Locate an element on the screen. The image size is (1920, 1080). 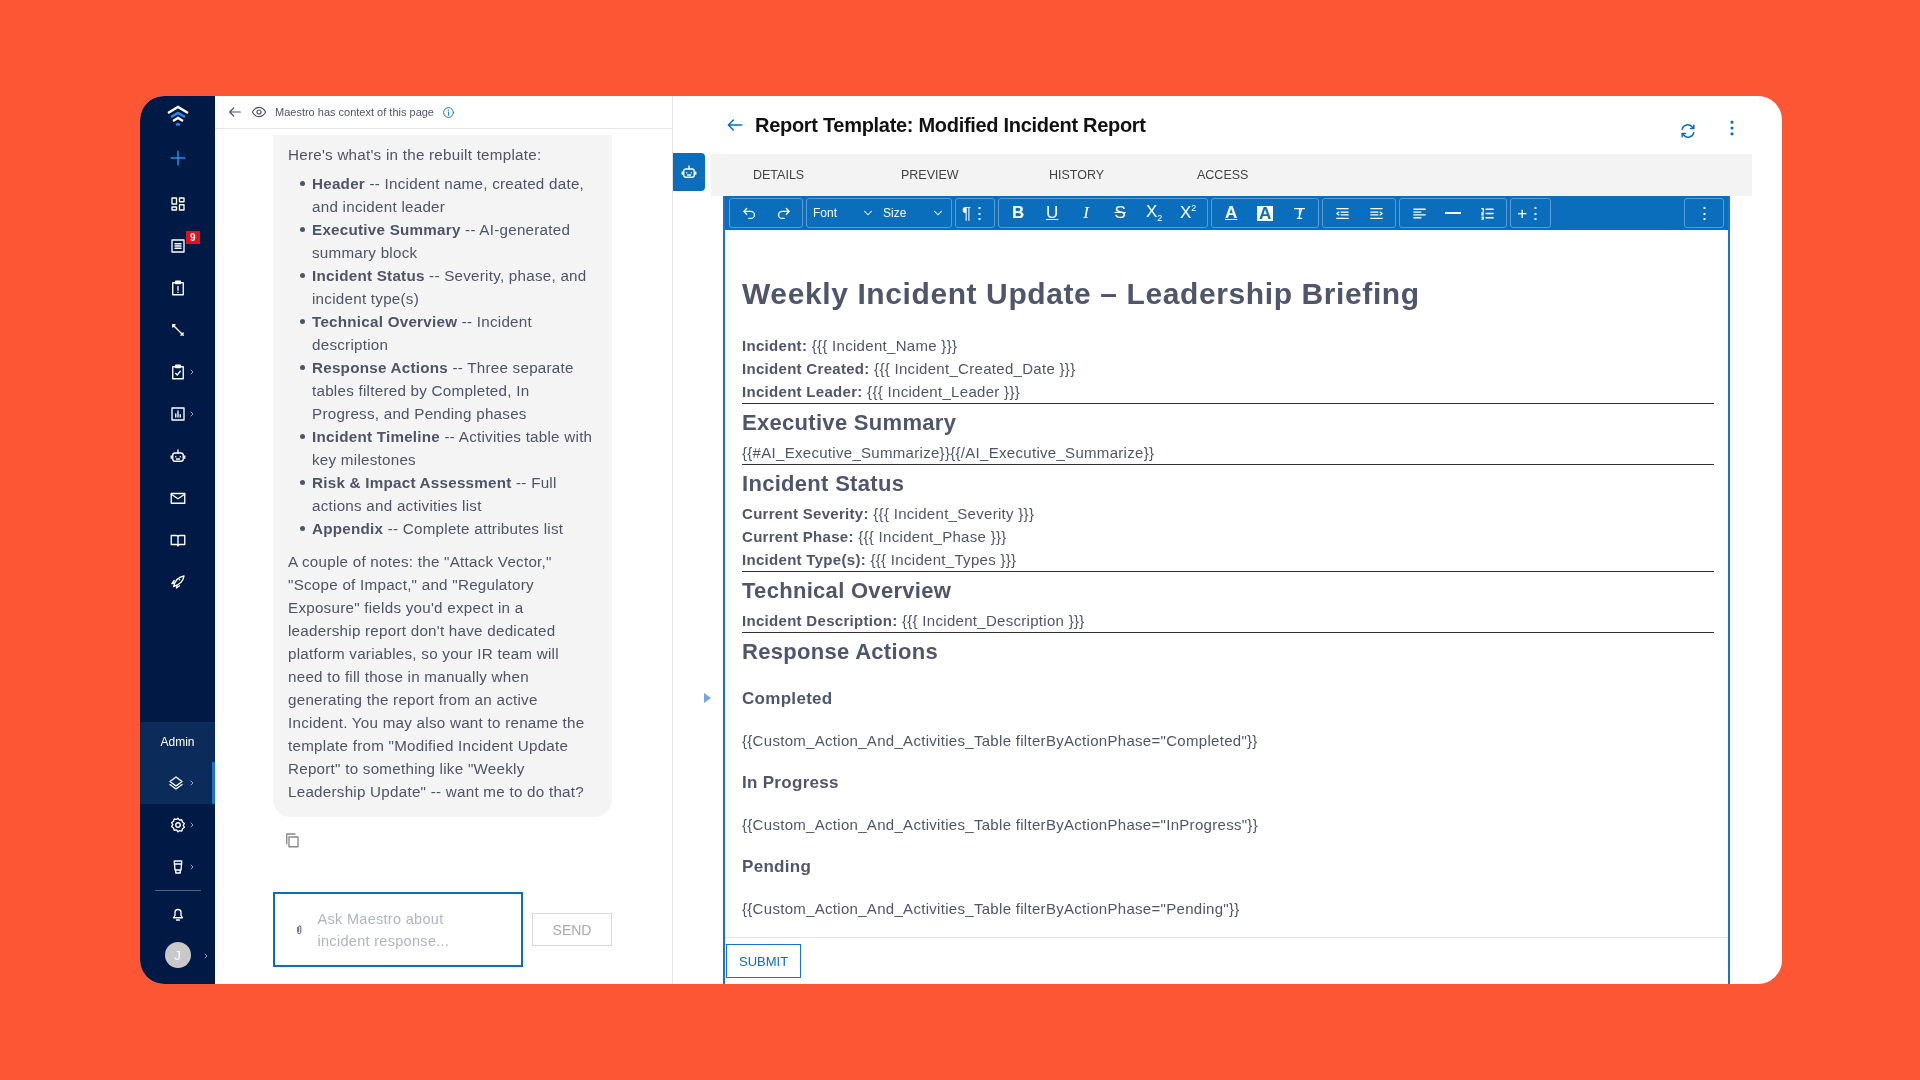
format-button: I is located at coordinates (1086, 213).